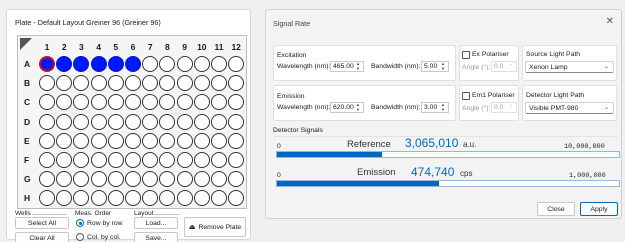  I want to click on detector-light-path-select: Visible PMT-980 ⌄, so click(569, 108).